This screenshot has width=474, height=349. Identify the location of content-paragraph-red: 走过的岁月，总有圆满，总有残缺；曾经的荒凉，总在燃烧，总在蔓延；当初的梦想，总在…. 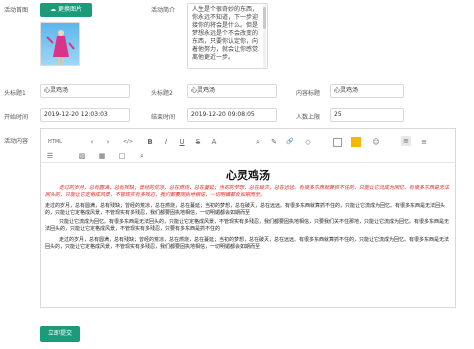
(247, 191).